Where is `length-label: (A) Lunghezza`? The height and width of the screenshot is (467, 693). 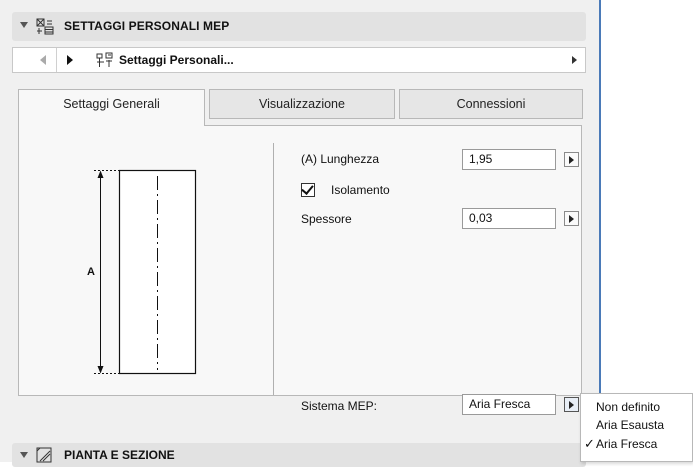 length-label: (A) Lunghezza is located at coordinates (340, 159).